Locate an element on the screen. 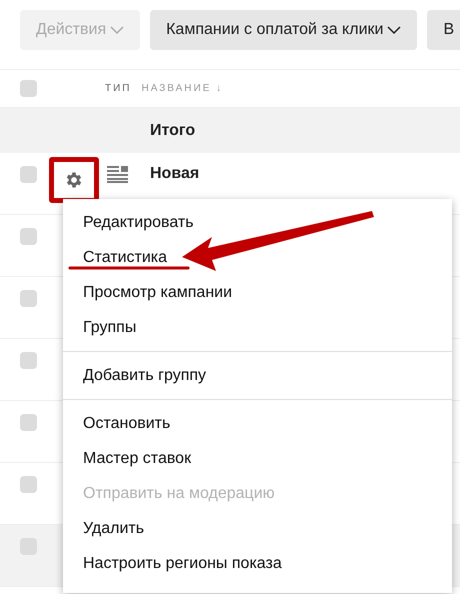 The width and height of the screenshot is (460, 594). toolbar-button: В is located at coordinates (443, 30).